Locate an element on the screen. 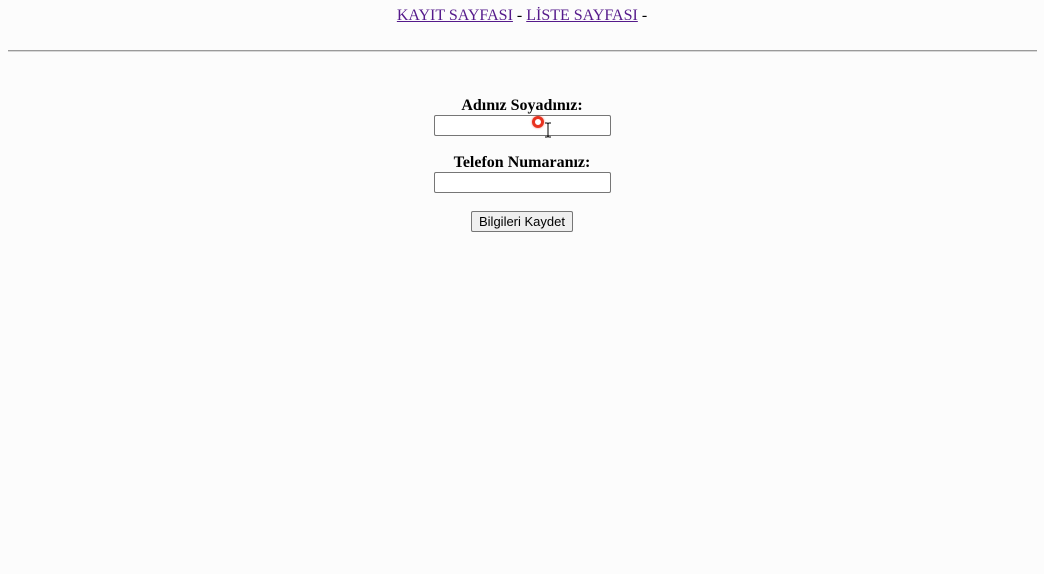 The width and height of the screenshot is (1044, 574). name-input is located at coordinates (522, 125).